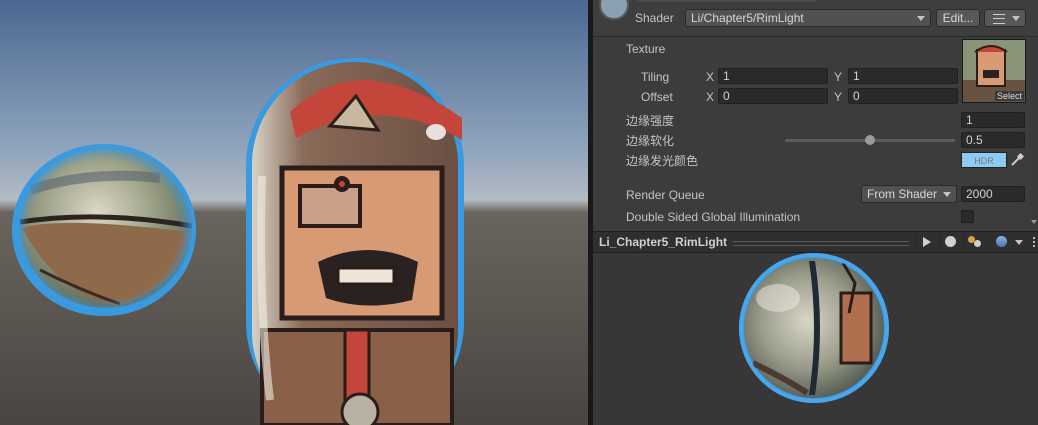  Describe the element at coordinates (710, 97) in the screenshot. I see `offset-x-label: X` at that location.